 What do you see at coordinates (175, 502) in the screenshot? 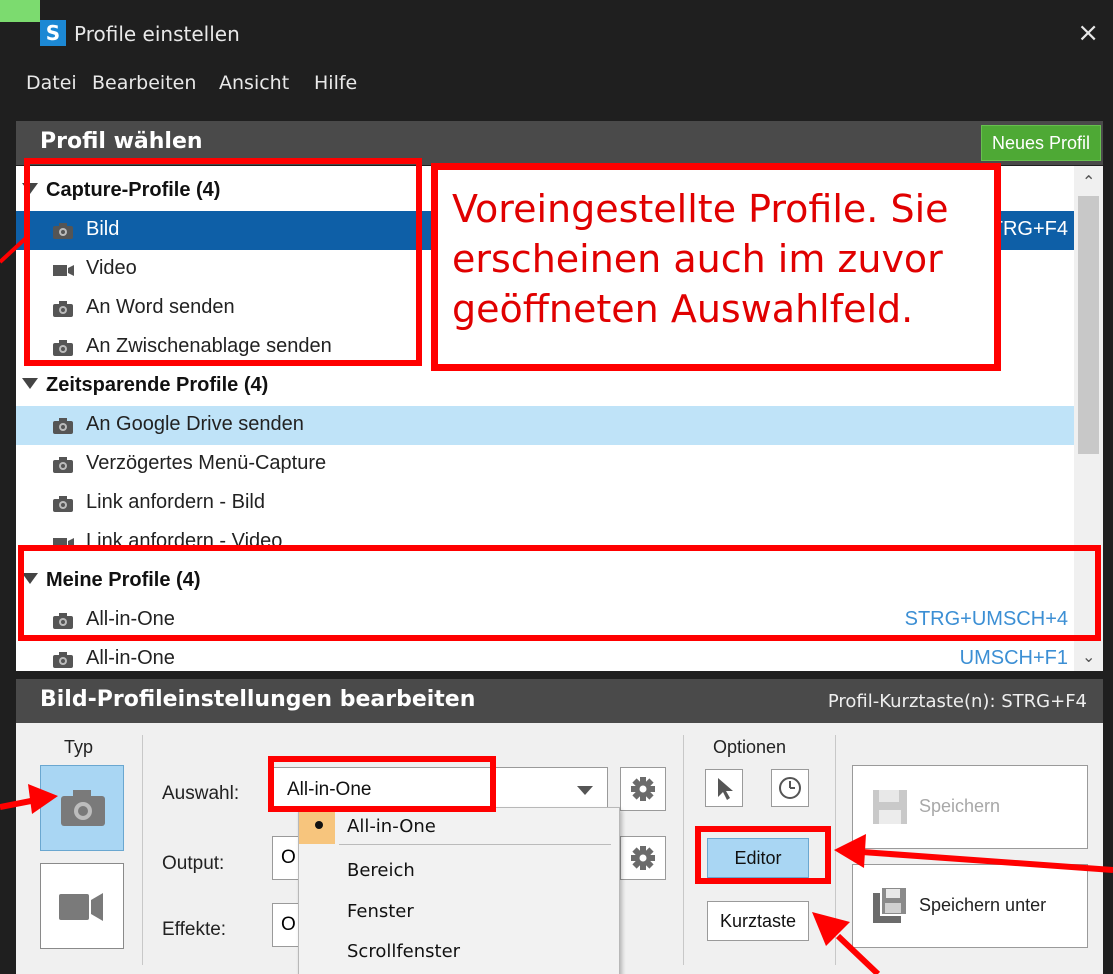
I see `profile-item-label: Link anfordern - Bild` at bounding box center [175, 502].